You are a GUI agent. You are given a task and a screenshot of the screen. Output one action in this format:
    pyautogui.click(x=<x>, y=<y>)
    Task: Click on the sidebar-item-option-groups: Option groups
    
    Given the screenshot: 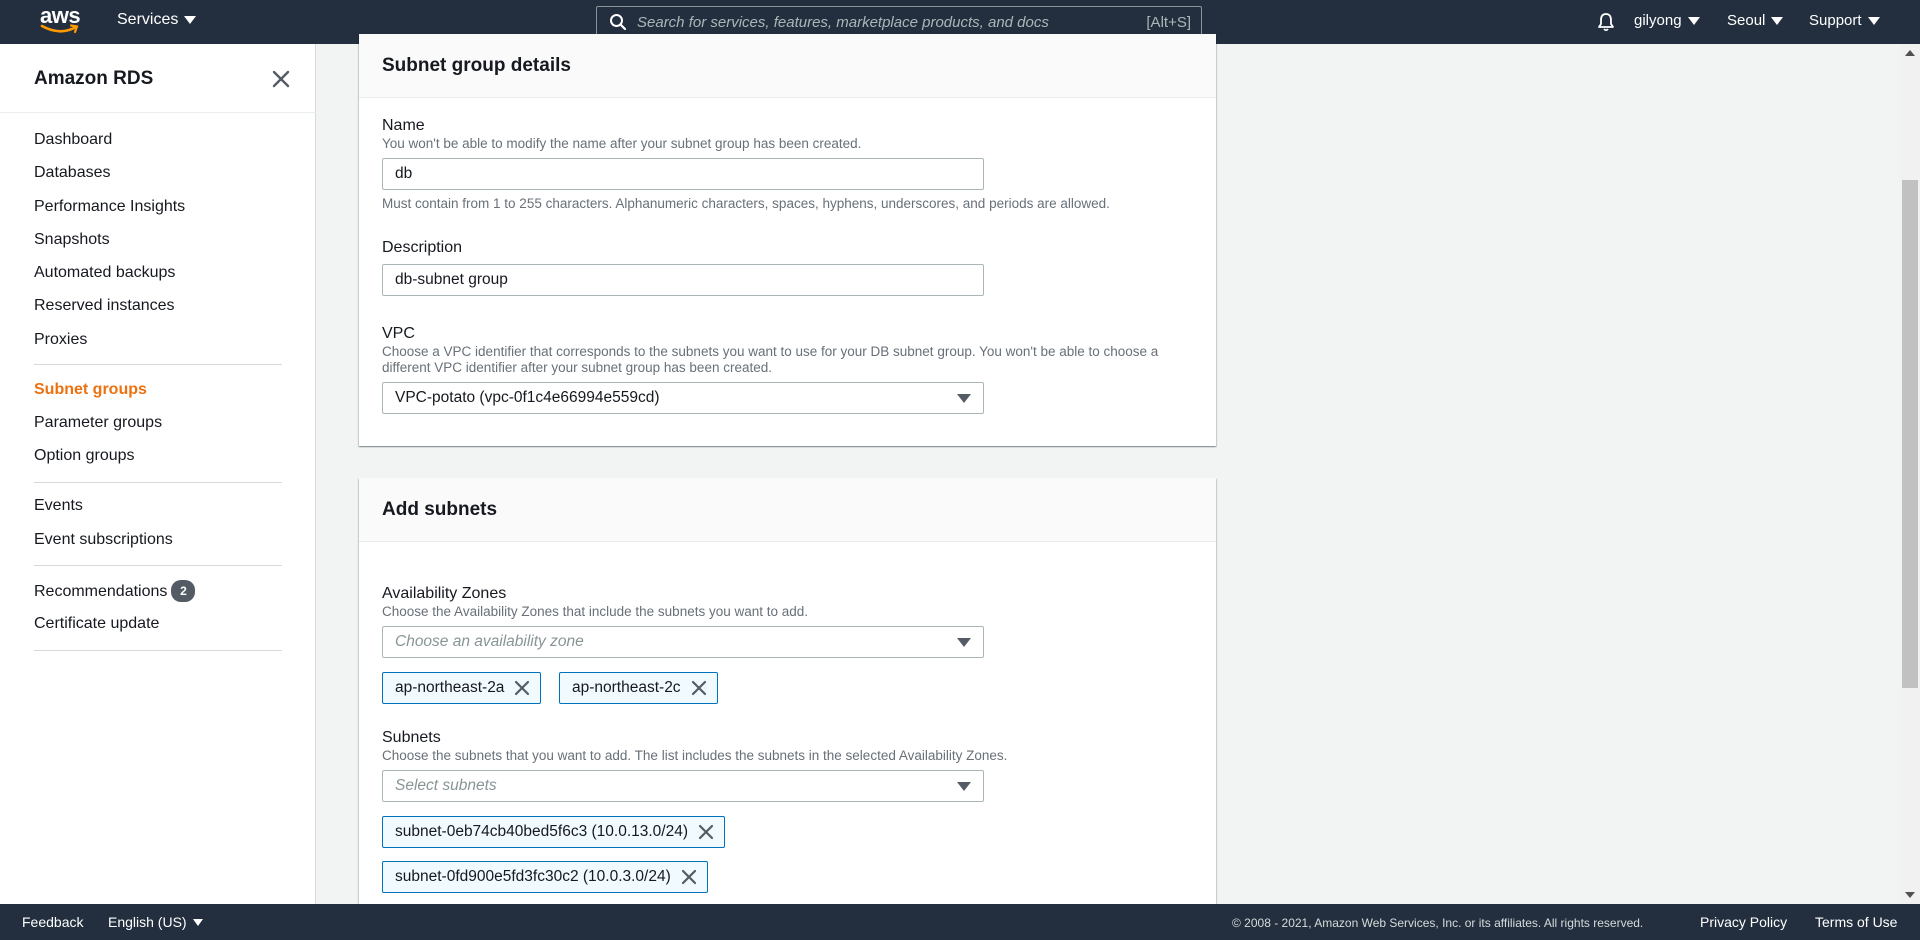 What is the action you would take?
    pyautogui.click(x=84, y=456)
    